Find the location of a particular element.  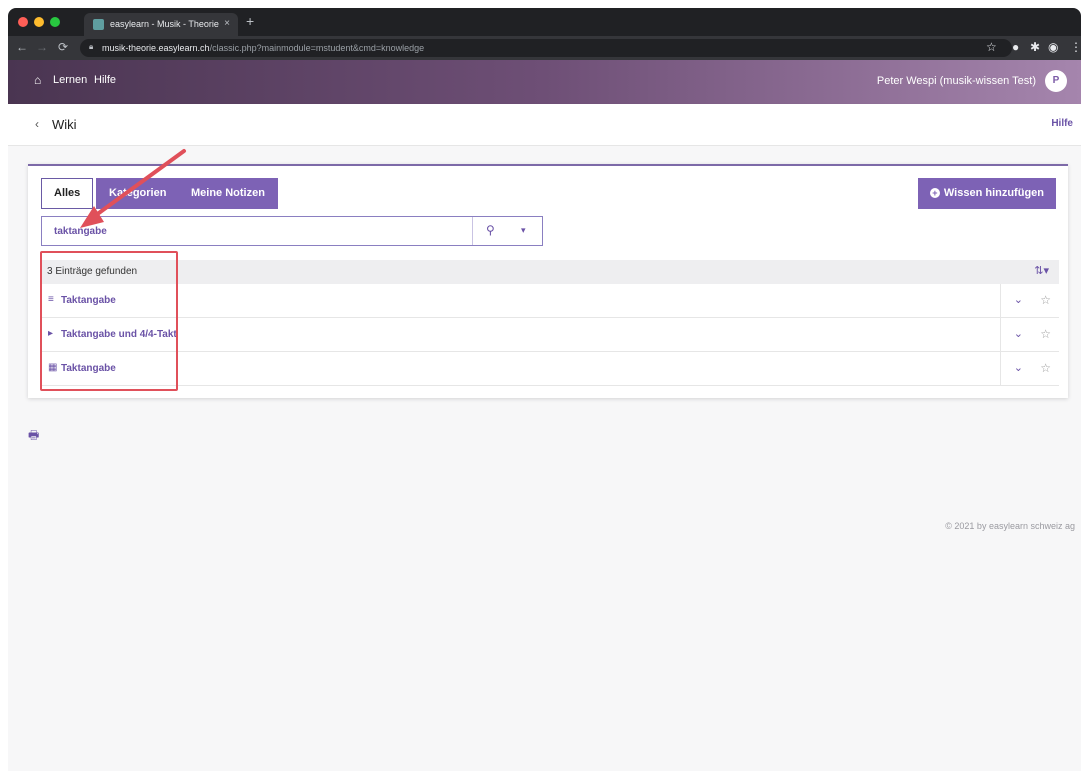

play-icon: ▸ is located at coordinates (51, 333).